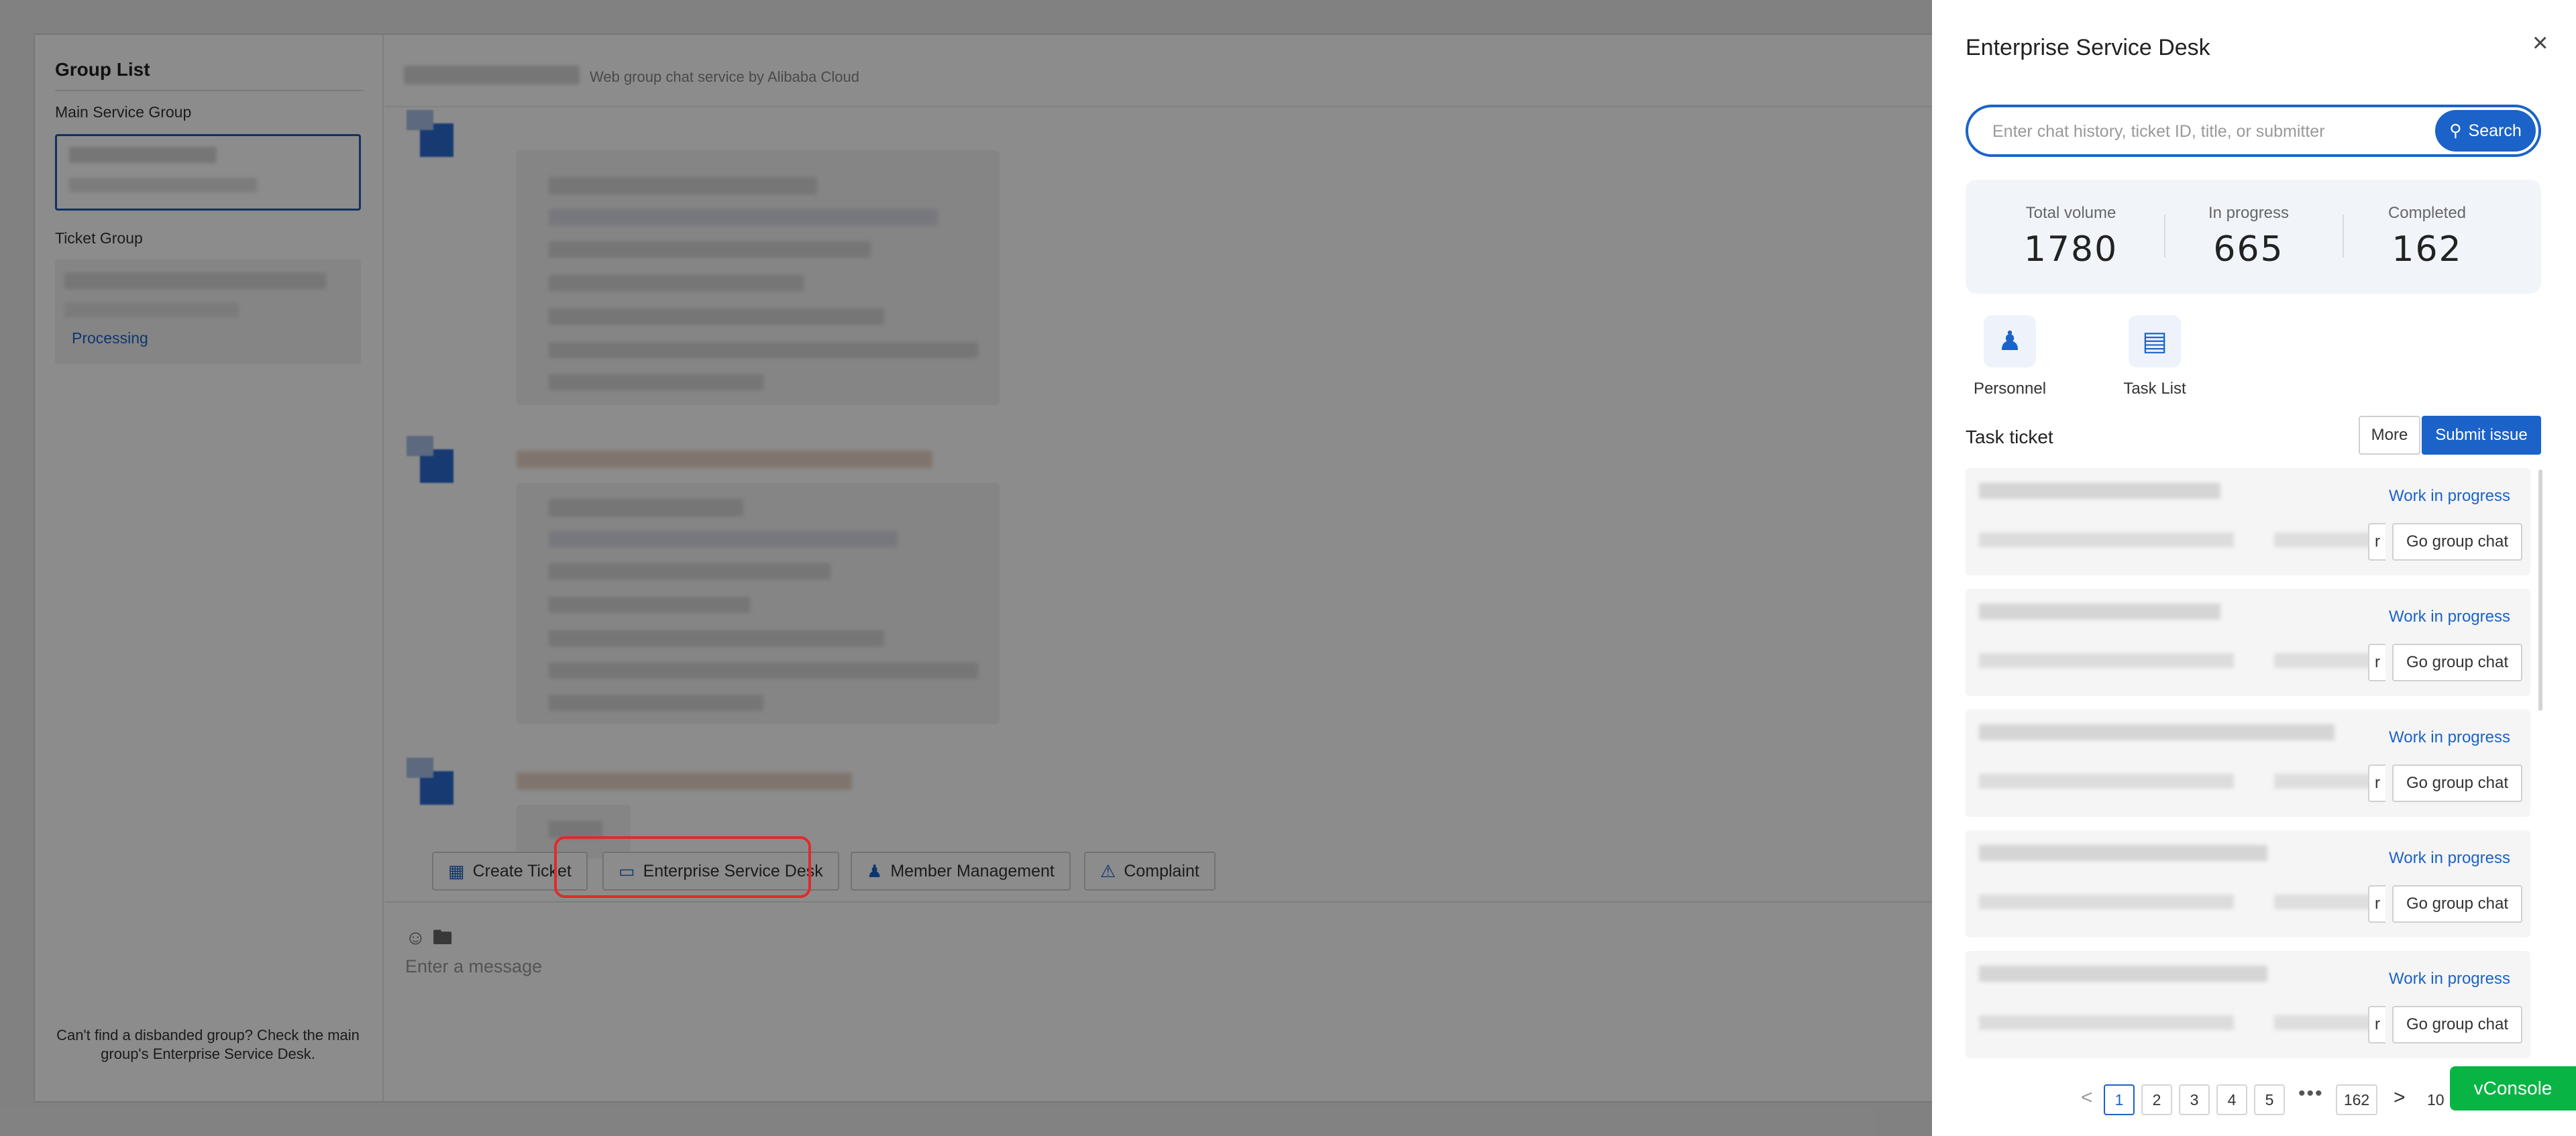 The image size is (2576, 1136). What do you see at coordinates (2156, 1099) in the screenshot?
I see `page-2: 2` at bounding box center [2156, 1099].